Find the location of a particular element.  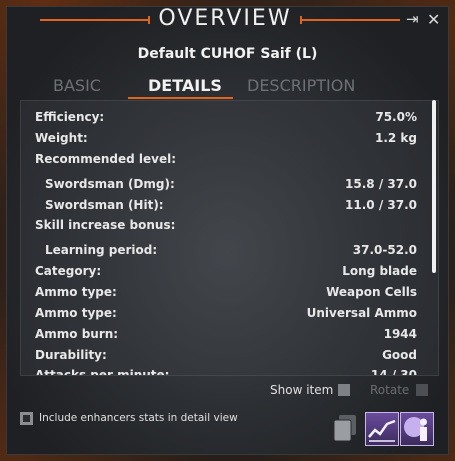

detail-value: Long blade is located at coordinates (379, 271).